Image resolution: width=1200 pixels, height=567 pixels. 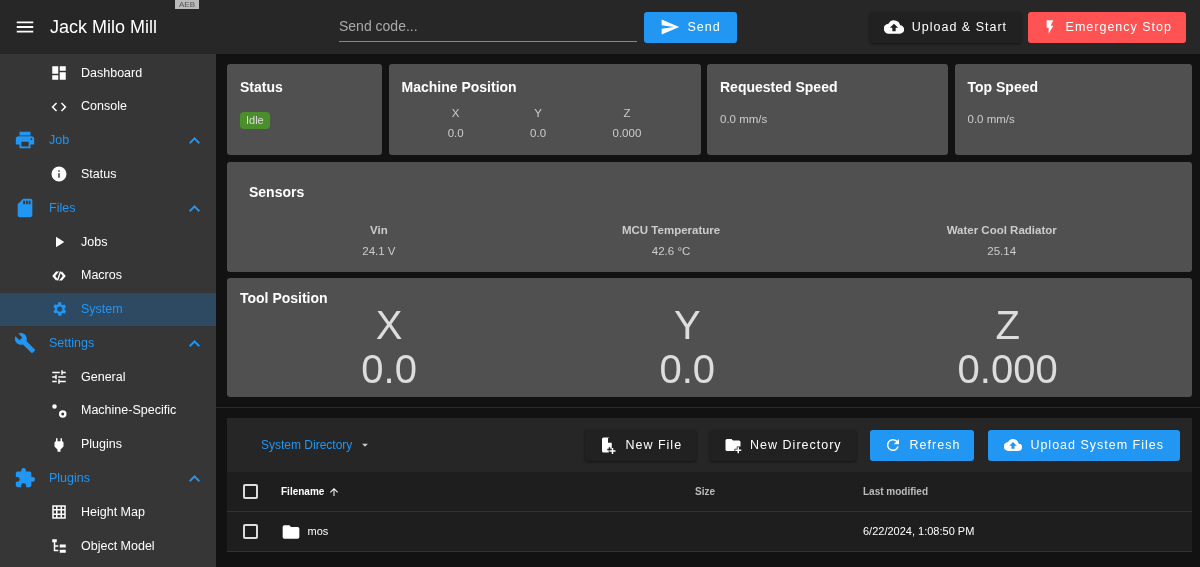 I want to click on new-file-button: New File, so click(x=641, y=445).